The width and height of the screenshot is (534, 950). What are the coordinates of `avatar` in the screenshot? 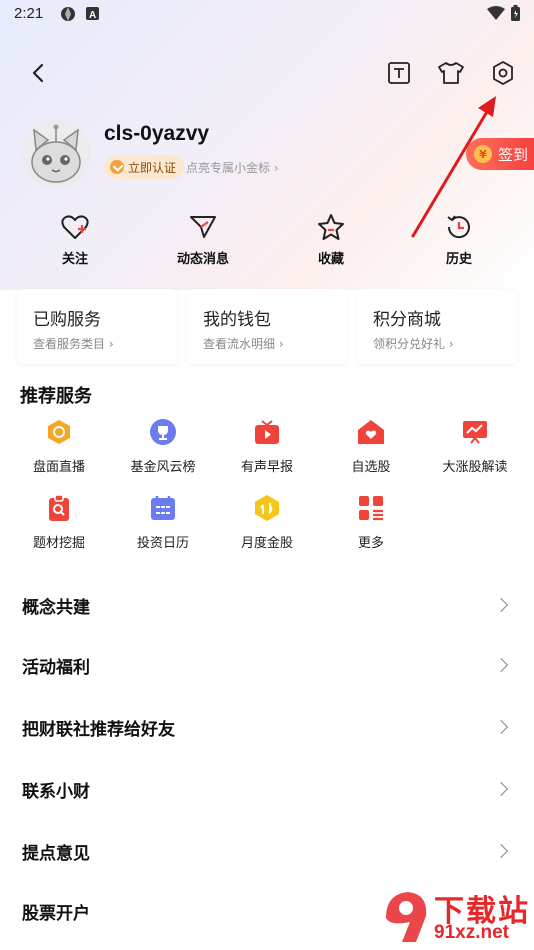 It's located at (56, 154).